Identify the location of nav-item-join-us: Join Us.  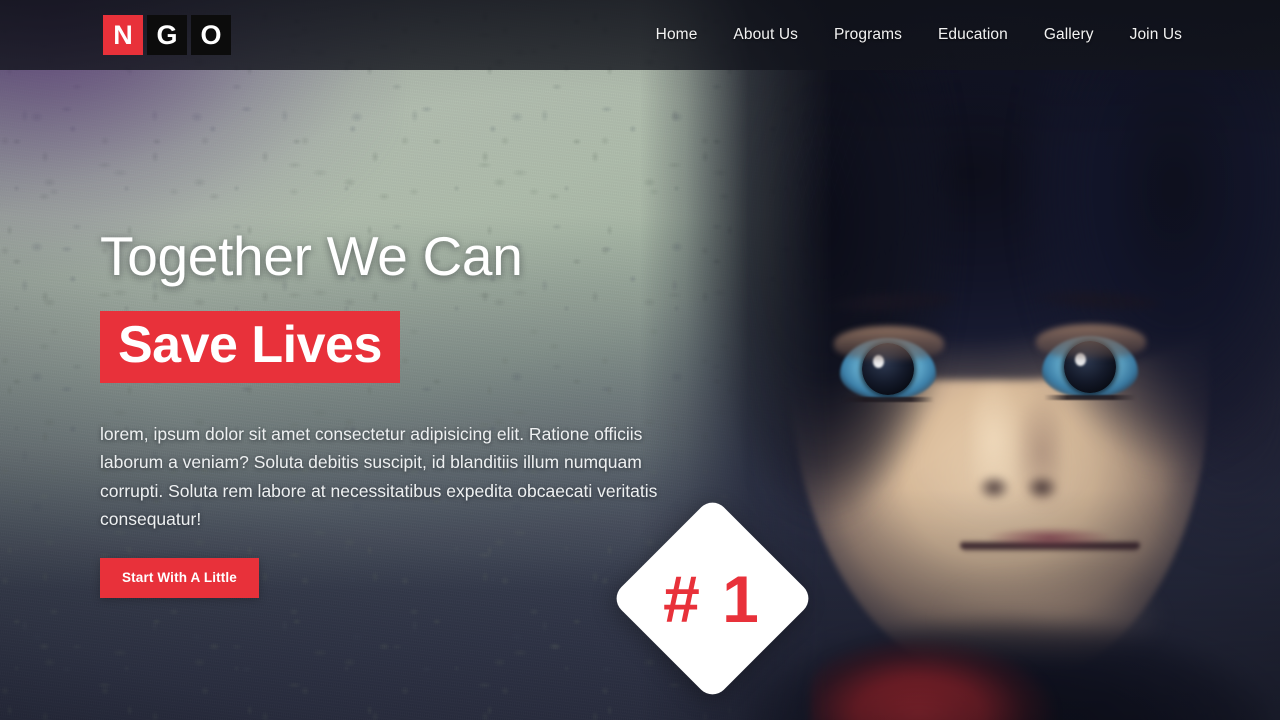
(1156, 35).